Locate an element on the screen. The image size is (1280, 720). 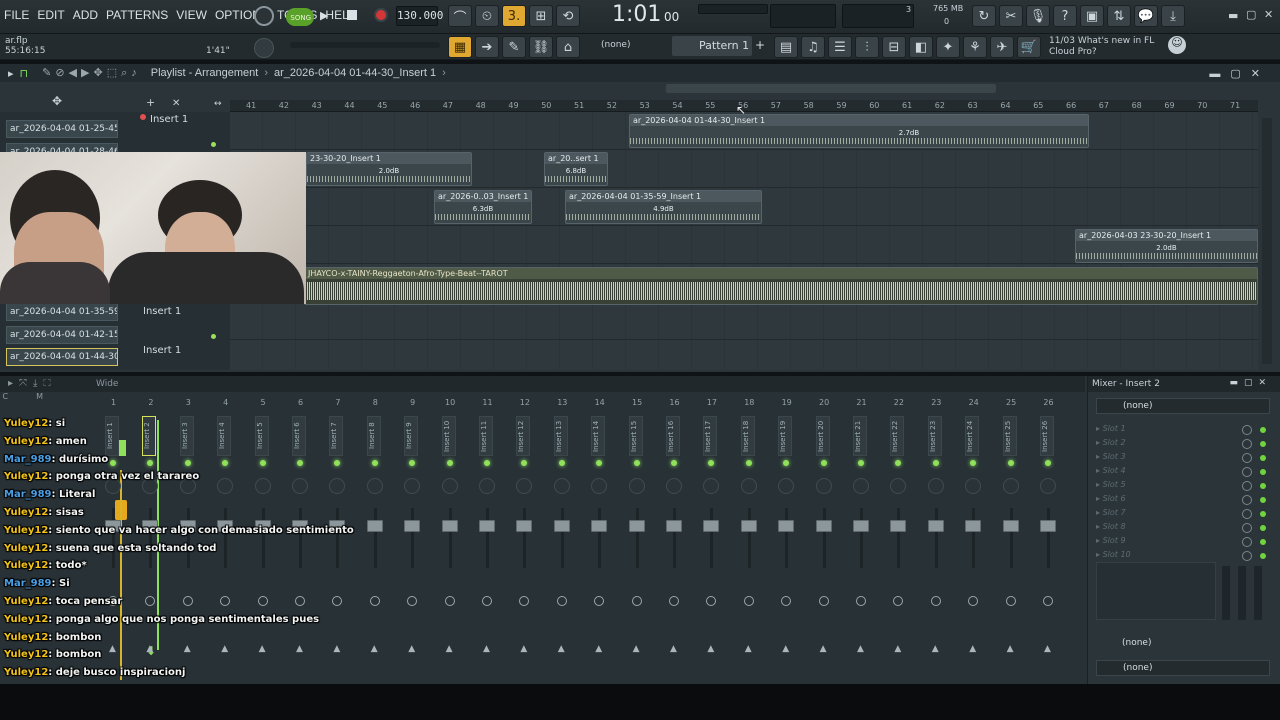
step-edit-icon: ⊞ is located at coordinates (541, 16).